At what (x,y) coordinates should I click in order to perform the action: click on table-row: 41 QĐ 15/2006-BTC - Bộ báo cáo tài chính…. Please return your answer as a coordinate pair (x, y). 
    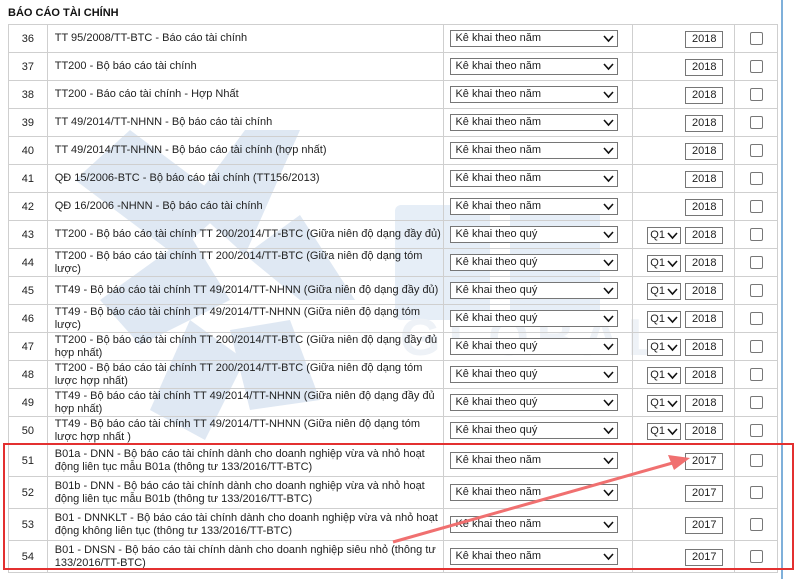
    Looking at the image, I should click on (393, 178).